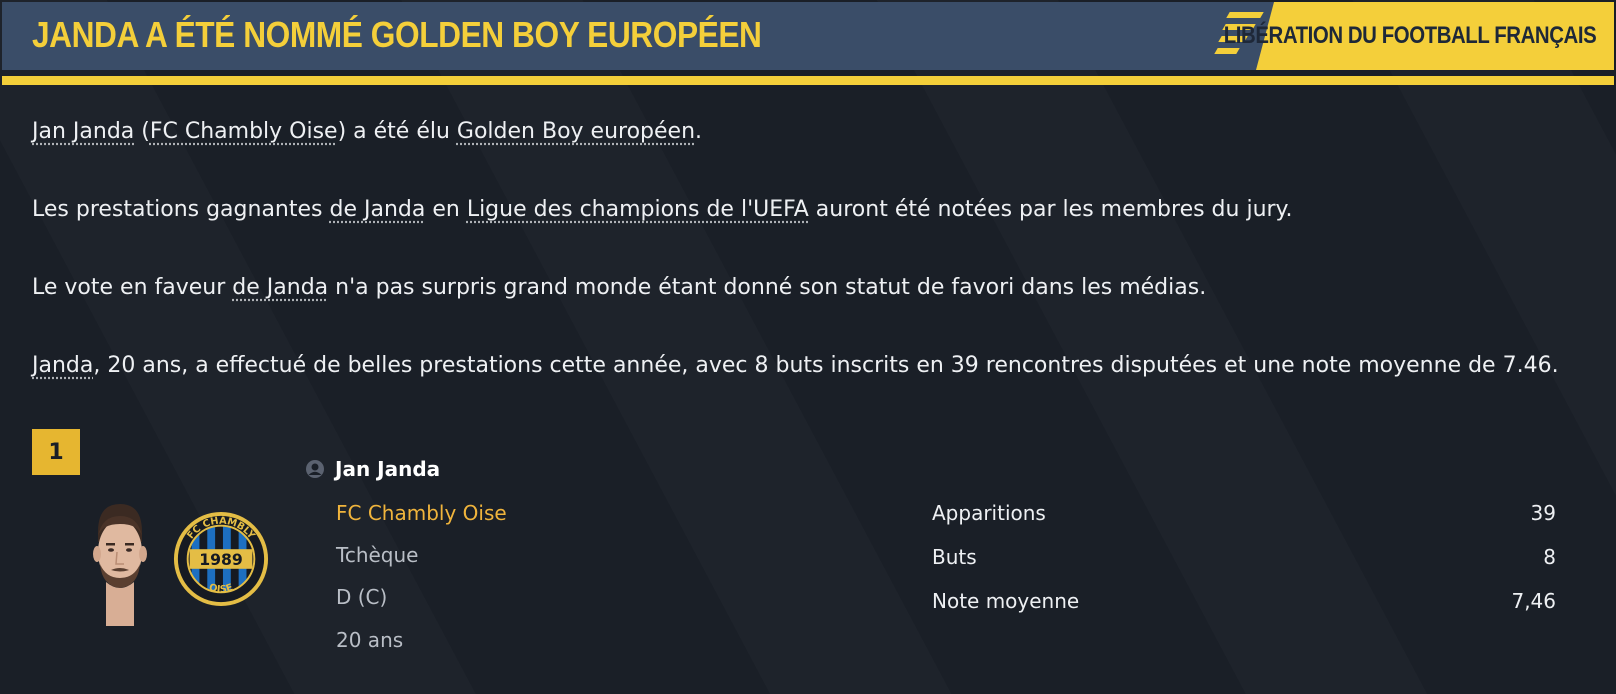  I want to click on text: Les prestations gagnantes, so click(181, 209).